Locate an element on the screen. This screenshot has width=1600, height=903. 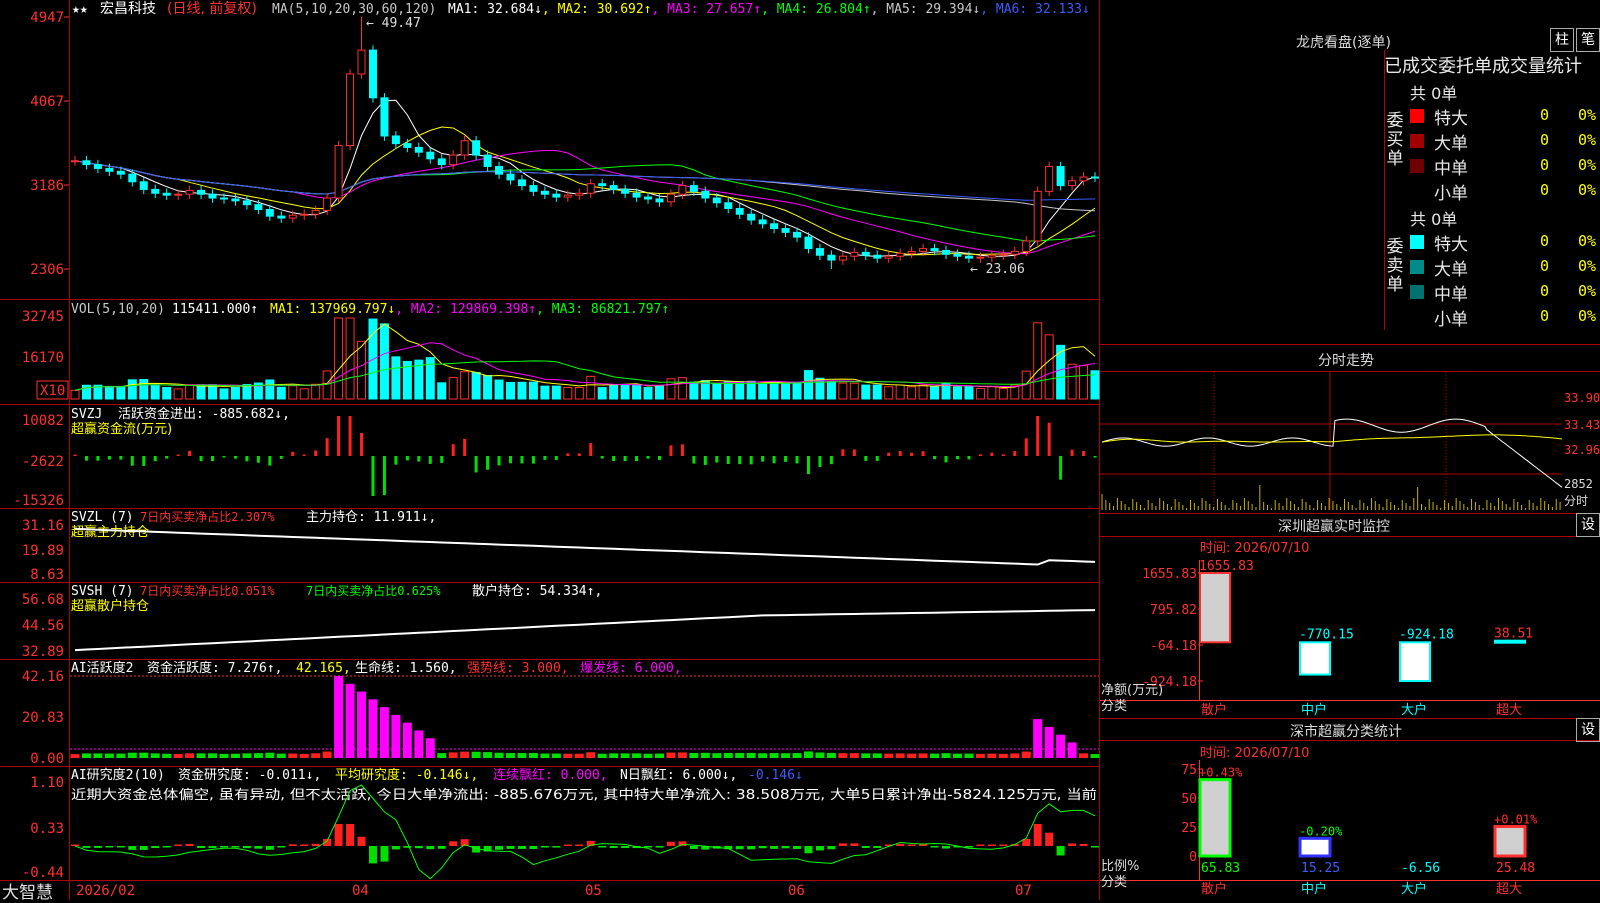
stat-value-label: 65.83 is located at coordinates (1220, 868).